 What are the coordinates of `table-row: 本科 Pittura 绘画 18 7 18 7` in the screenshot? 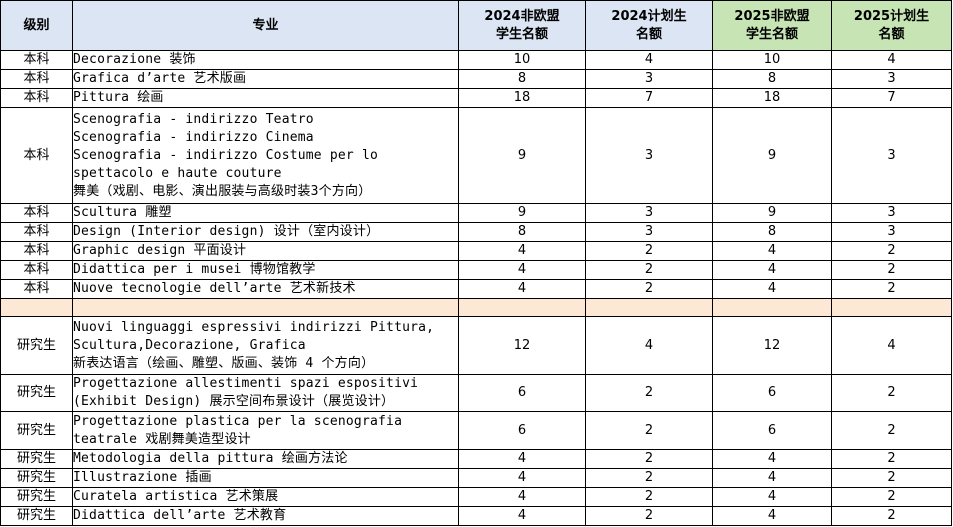 It's located at (476, 98).